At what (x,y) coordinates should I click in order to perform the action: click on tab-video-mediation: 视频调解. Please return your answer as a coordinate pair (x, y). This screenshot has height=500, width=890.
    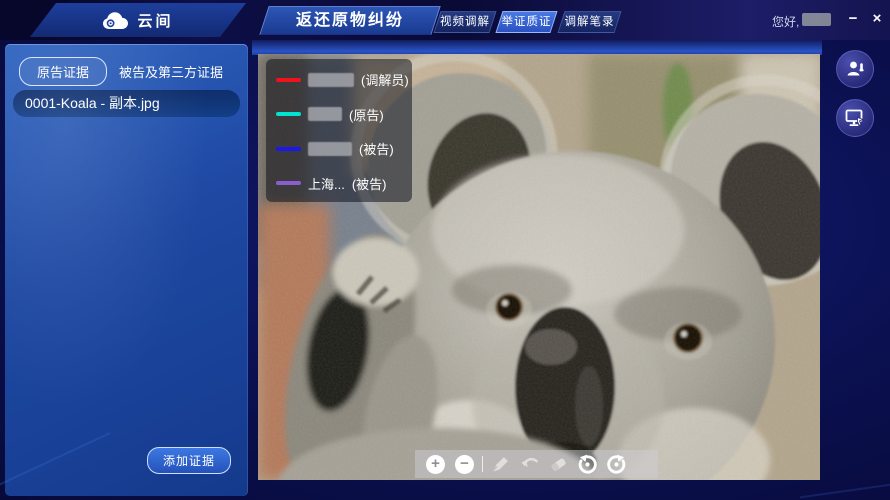
    Looking at the image, I should click on (465, 22).